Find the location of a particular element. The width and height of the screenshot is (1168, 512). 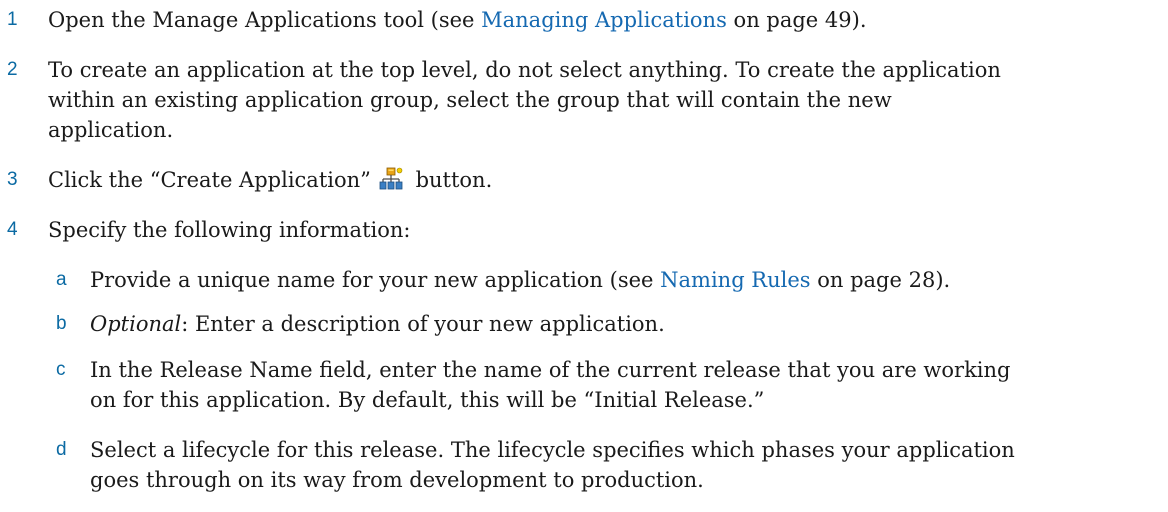

step-number: 1 is located at coordinates (12, 19).